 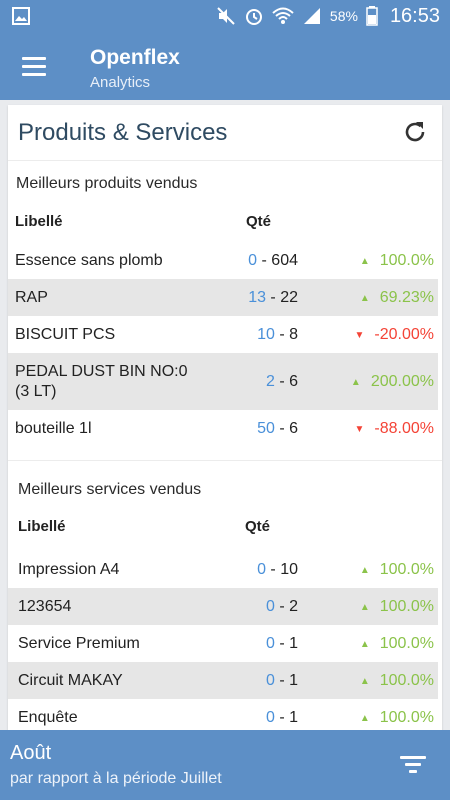 I want to click on services-col-qty: Qté, so click(x=258, y=526).